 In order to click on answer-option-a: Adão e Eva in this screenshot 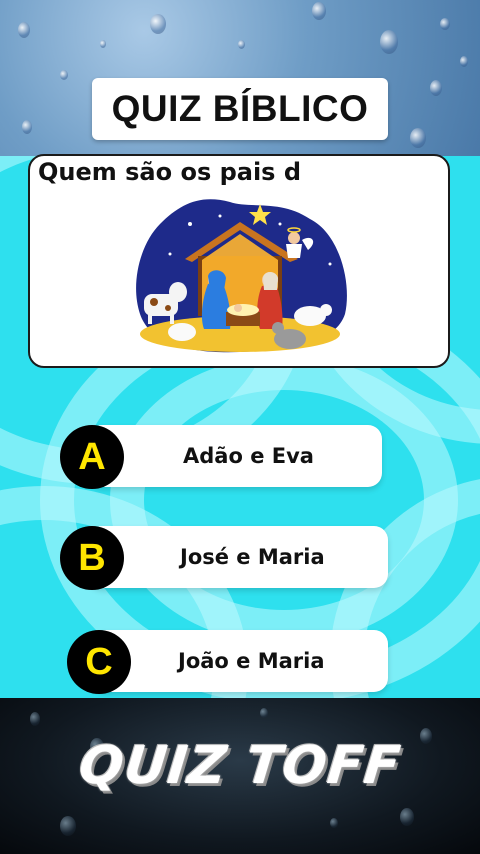, I will do `click(235, 456)`.